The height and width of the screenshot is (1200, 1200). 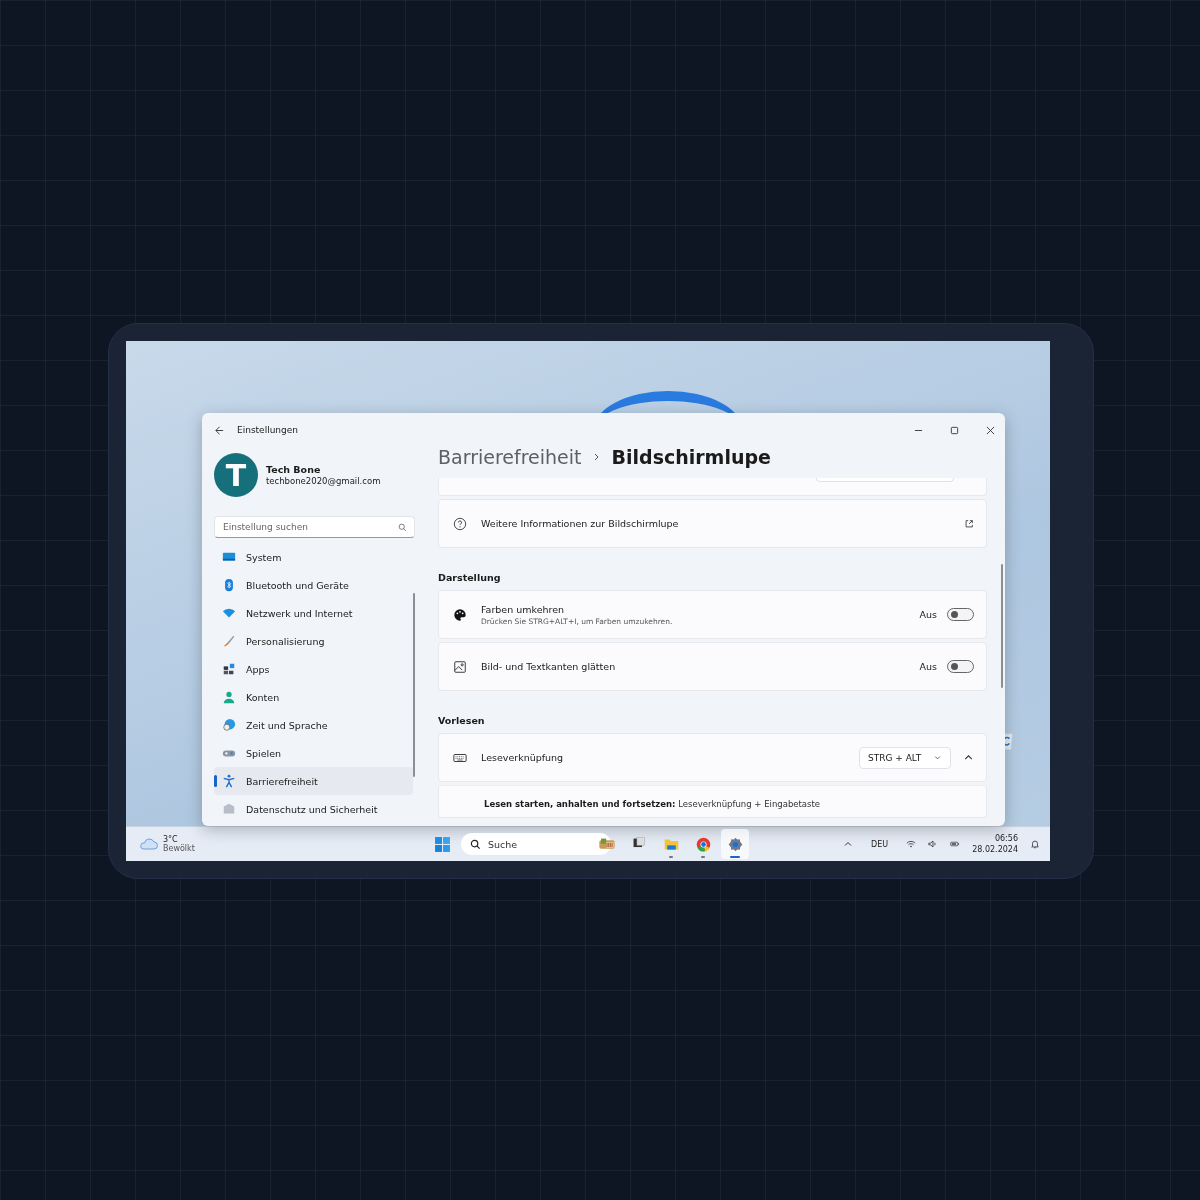 I want to click on maximize-icon, so click(x=954, y=430).